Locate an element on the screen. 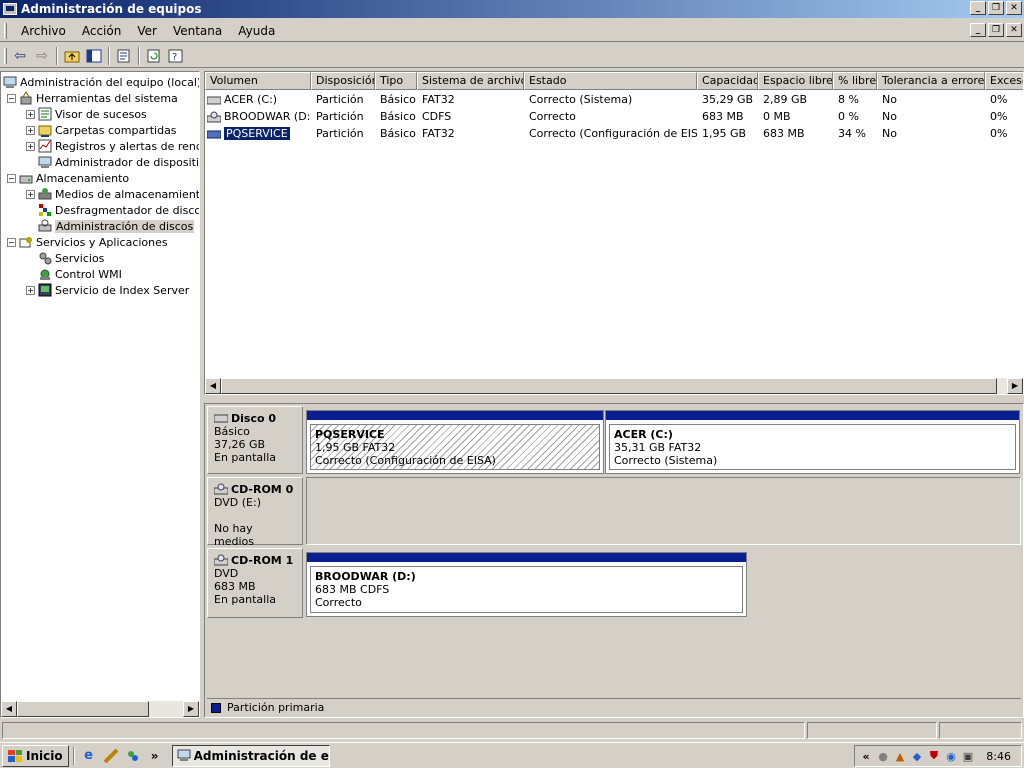 This screenshot has height=768, width=1024. start-button: Inicio is located at coordinates (35, 755).